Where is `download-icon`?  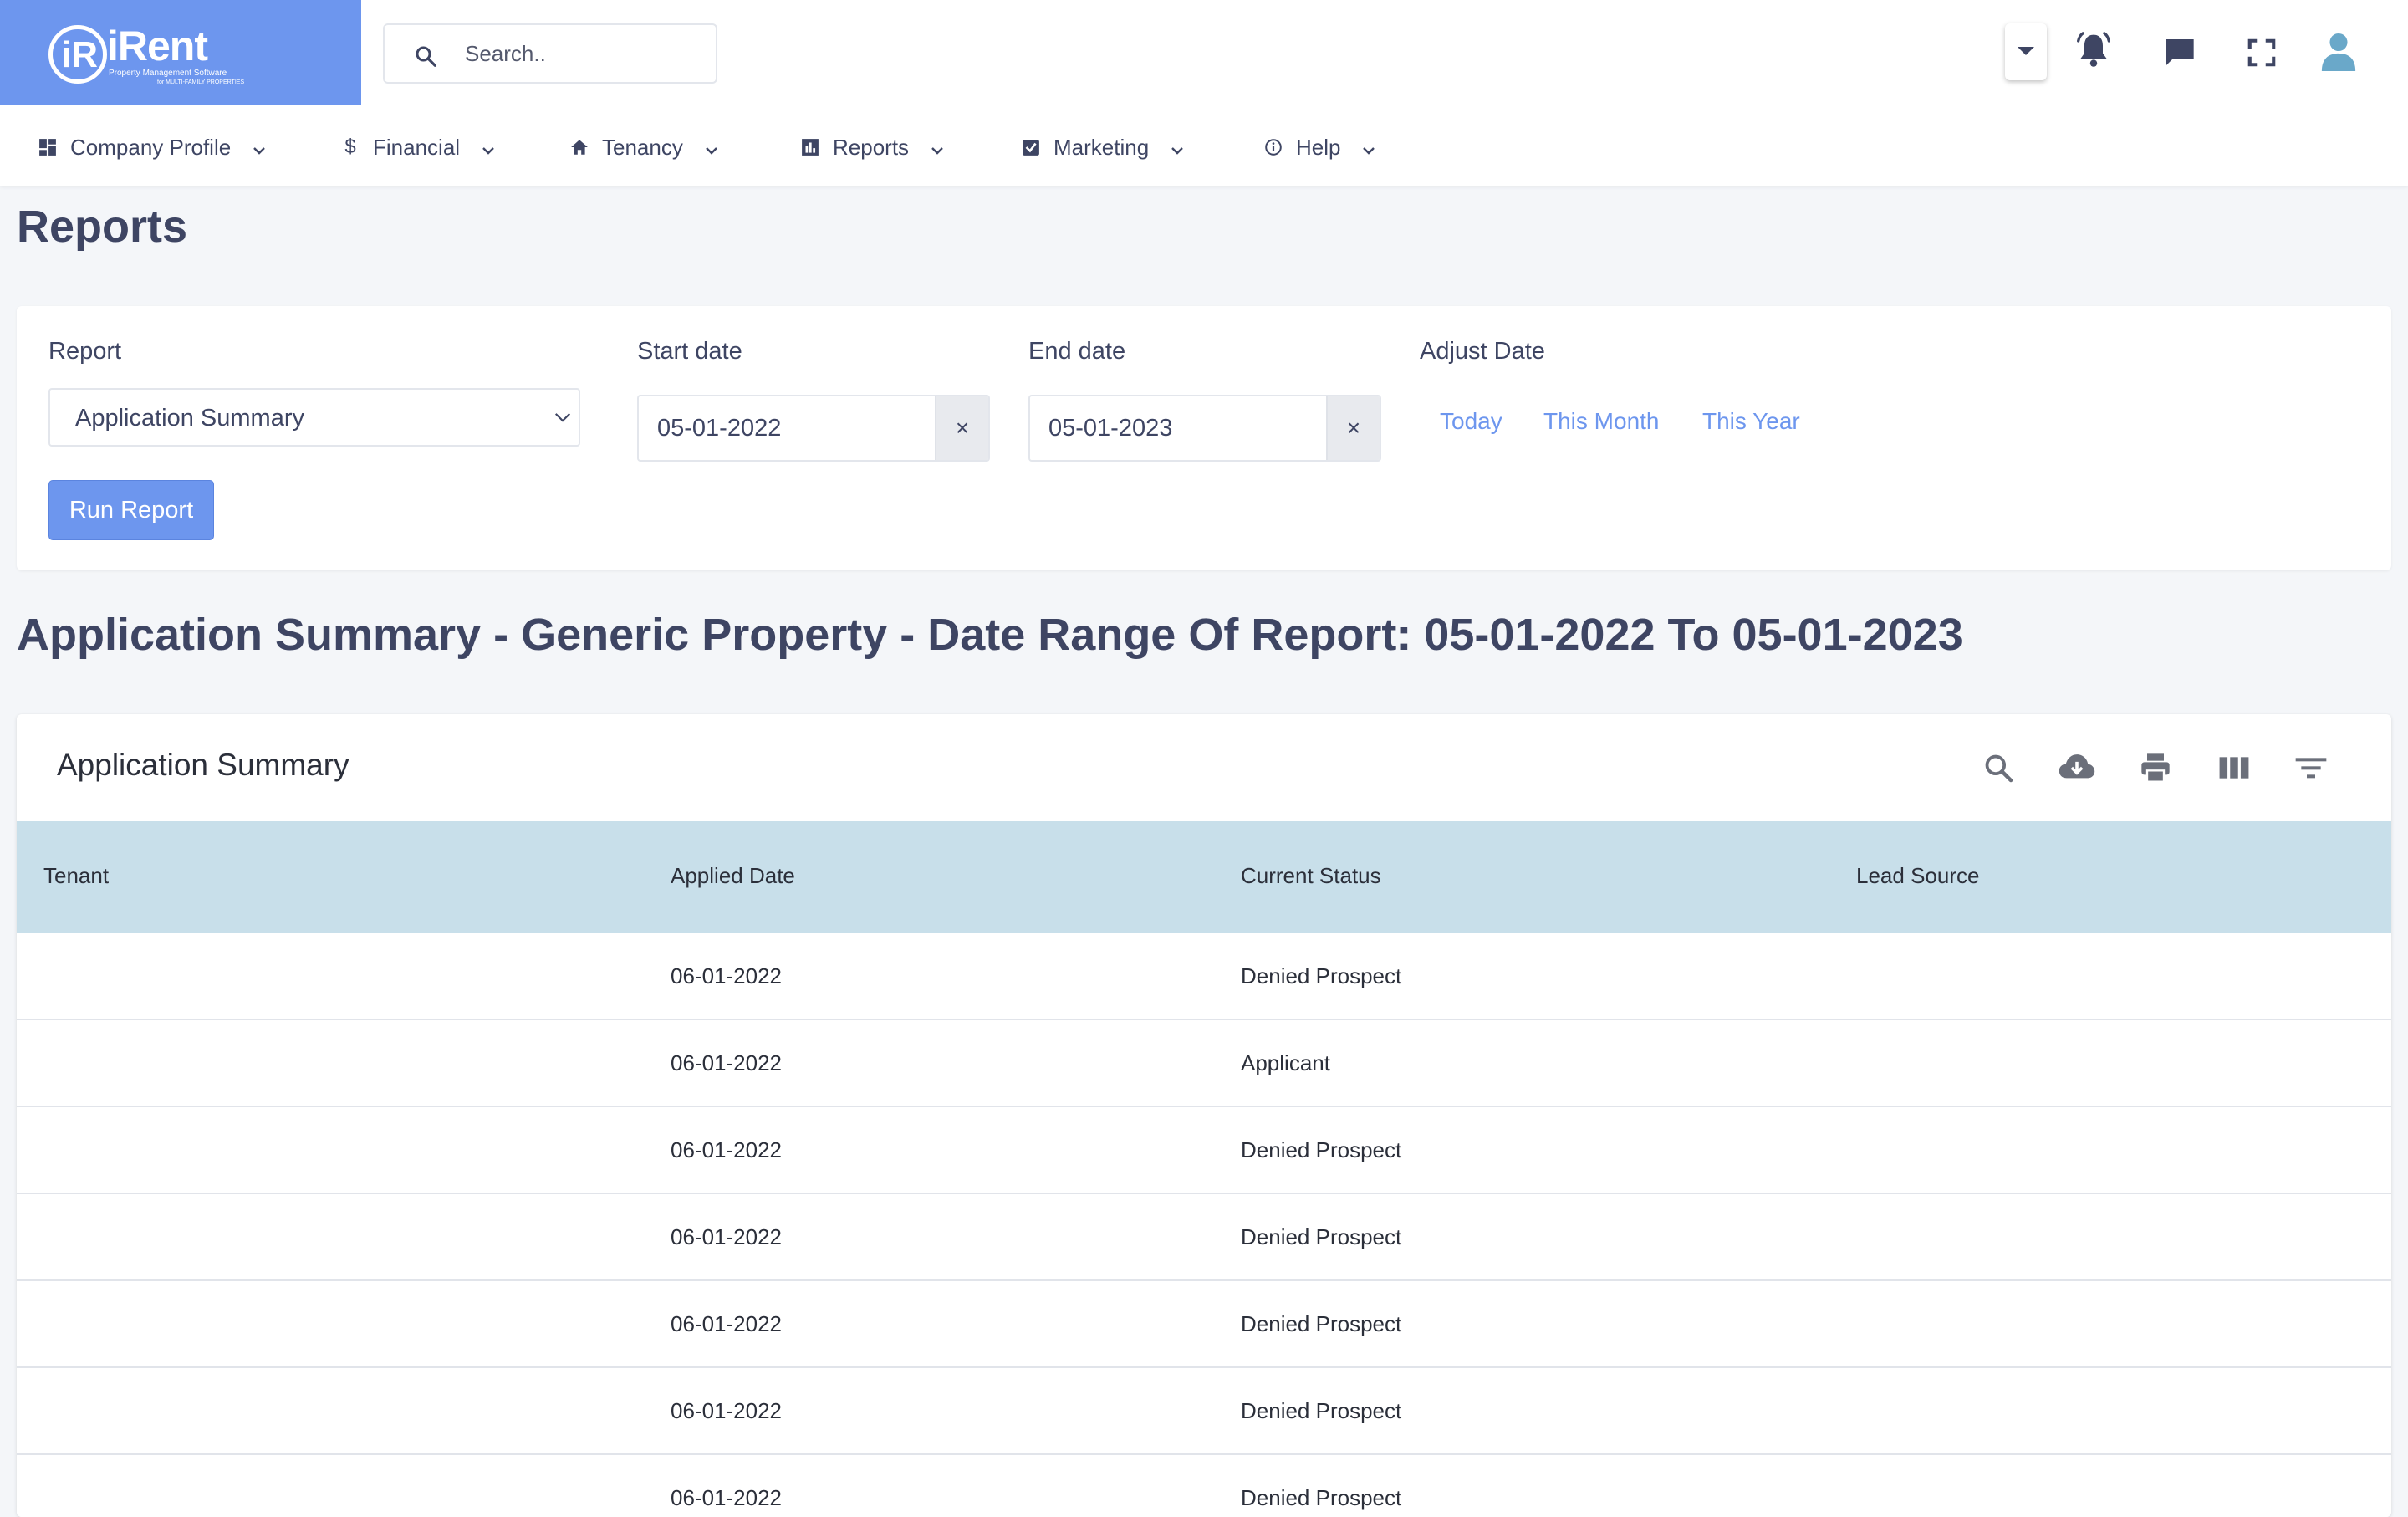
download-icon is located at coordinates (2077, 768).